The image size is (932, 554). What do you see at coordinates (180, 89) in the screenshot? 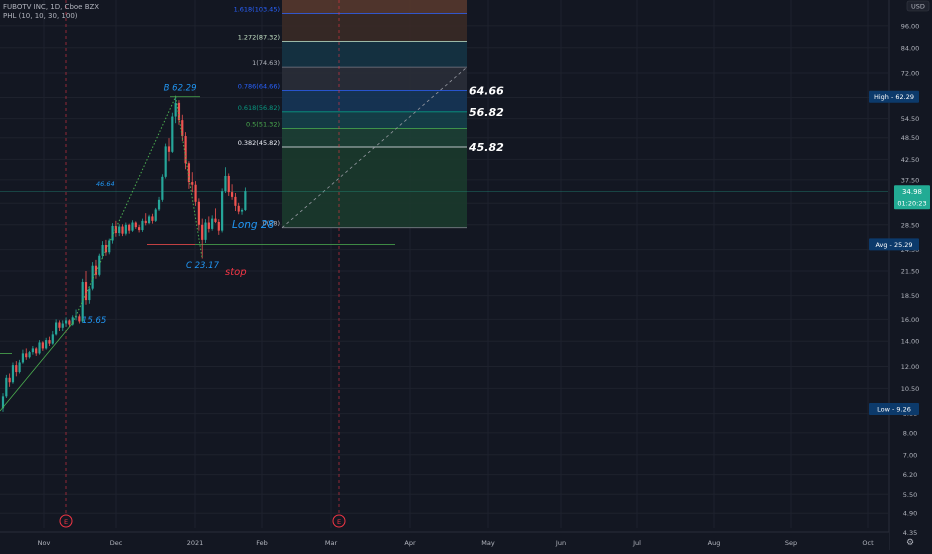
I see `point-b-label: B 62.29` at bounding box center [180, 89].